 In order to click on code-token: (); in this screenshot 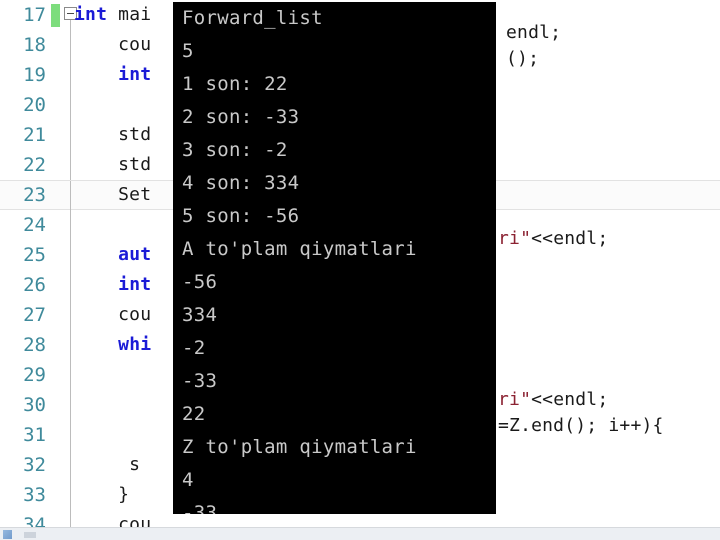, I will do `click(523, 58)`.